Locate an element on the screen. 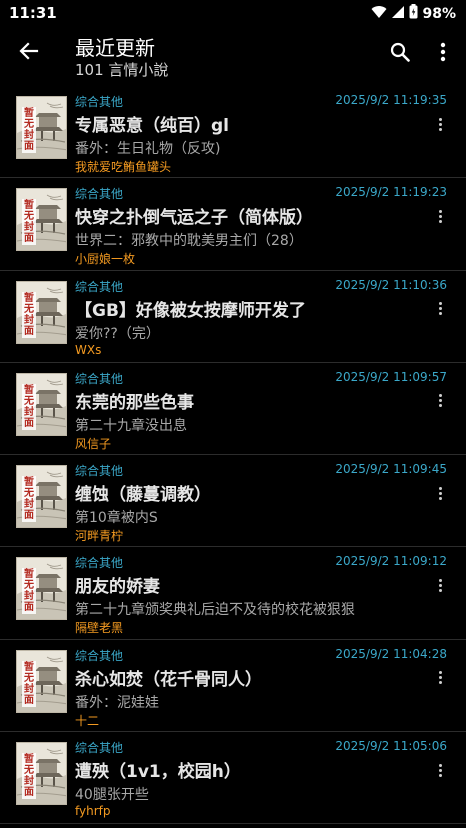  book-update-time: 2025/9/2 11:09:12 is located at coordinates (391, 561).